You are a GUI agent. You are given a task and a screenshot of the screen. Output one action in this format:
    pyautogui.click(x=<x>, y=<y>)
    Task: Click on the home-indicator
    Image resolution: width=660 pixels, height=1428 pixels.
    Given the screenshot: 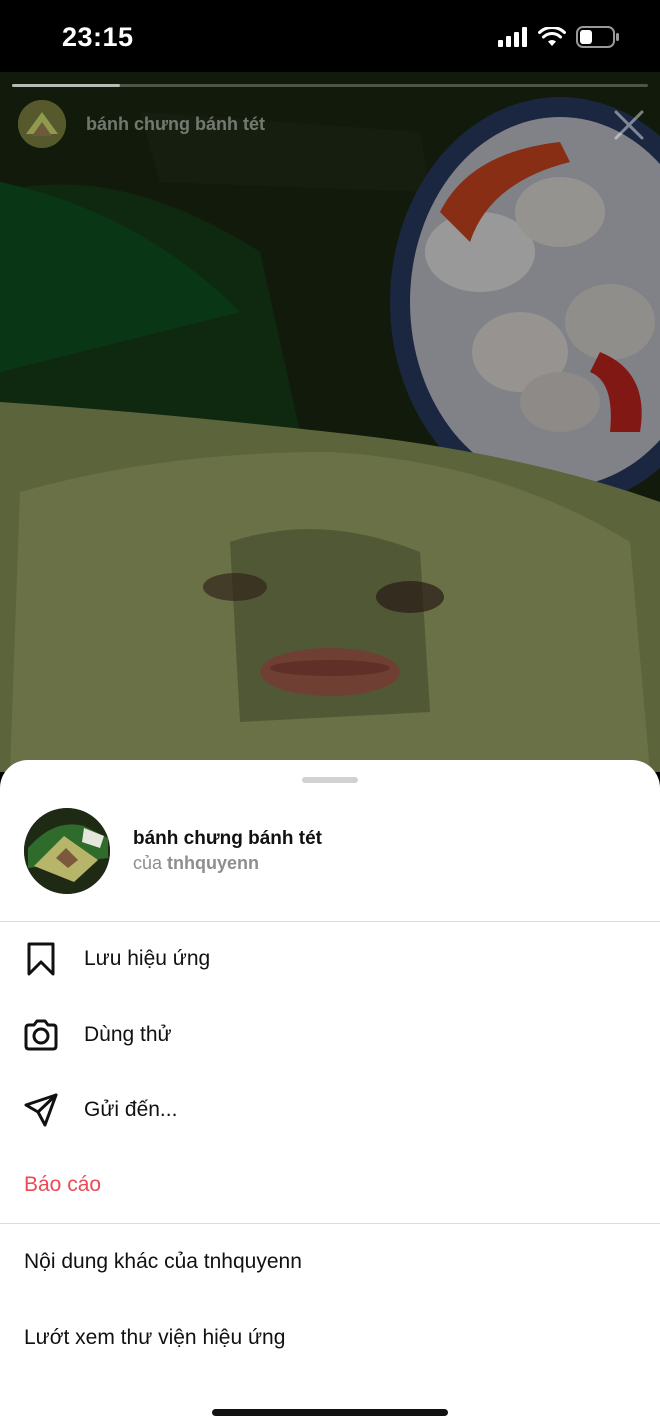 What is the action you would take?
    pyautogui.click(x=330, y=1412)
    